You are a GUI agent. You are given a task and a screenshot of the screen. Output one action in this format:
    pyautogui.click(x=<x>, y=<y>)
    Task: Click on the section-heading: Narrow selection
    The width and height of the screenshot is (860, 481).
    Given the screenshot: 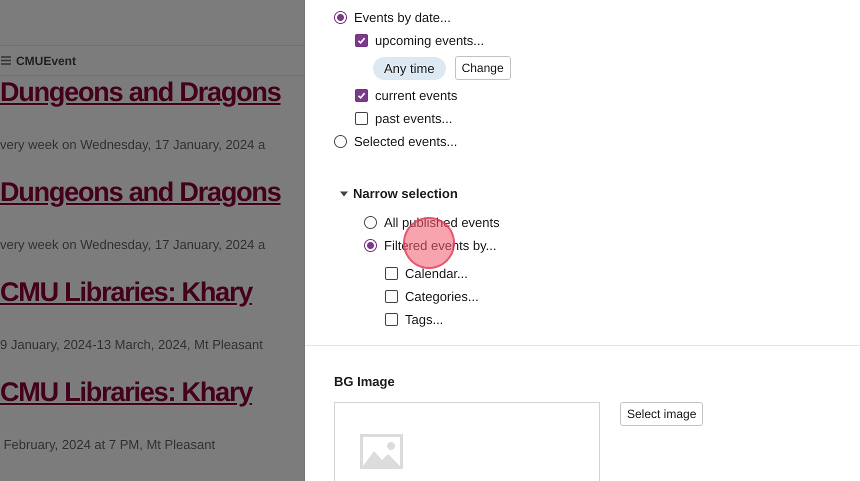 What is the action you would take?
    pyautogui.click(x=405, y=193)
    